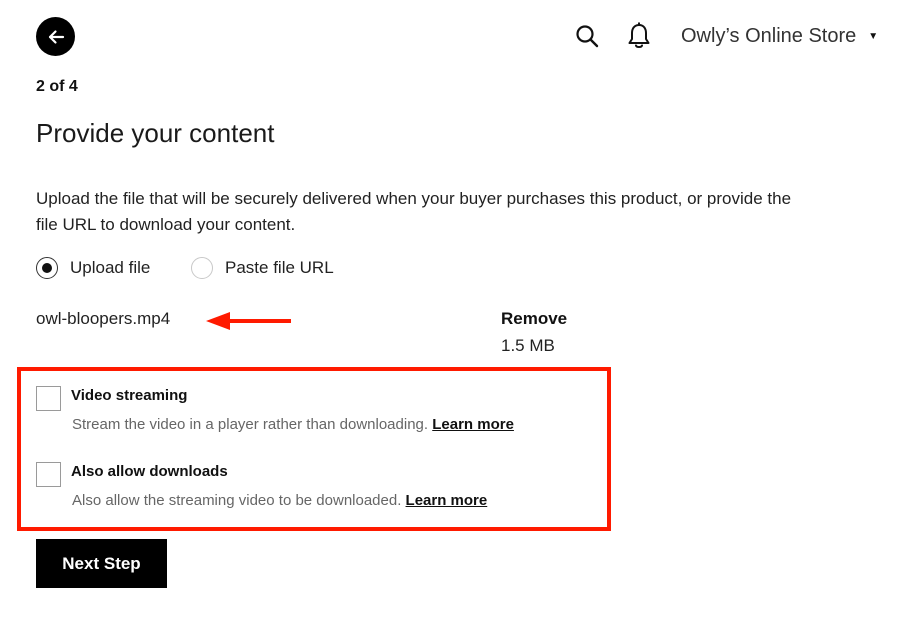 This screenshot has width=907, height=617. I want to click on bell-icon, so click(639, 35).